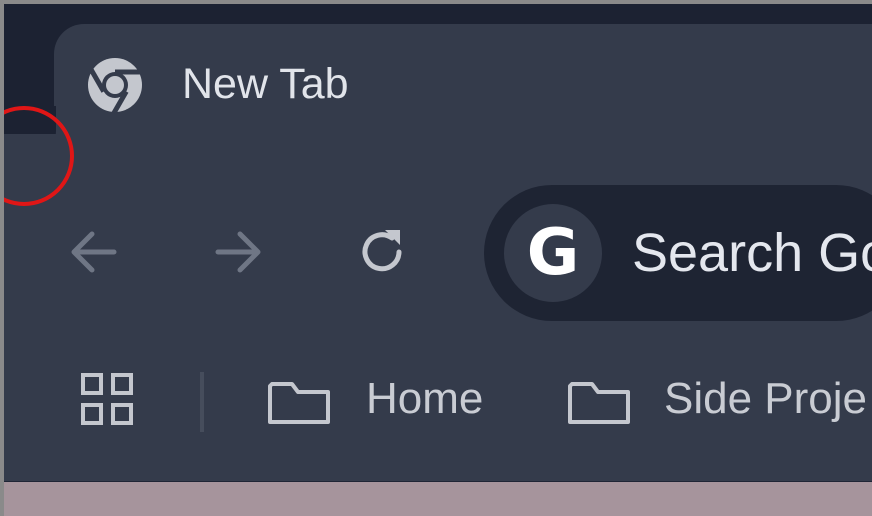 Image resolution: width=872 pixels, height=516 pixels. Describe the element at coordinates (553, 253) in the screenshot. I see `google-g-letter: G` at that location.